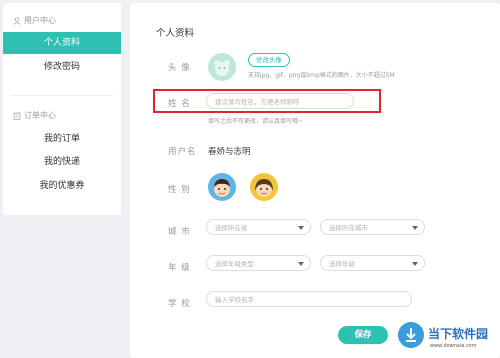  I want to click on girl-icon, so click(264, 188).